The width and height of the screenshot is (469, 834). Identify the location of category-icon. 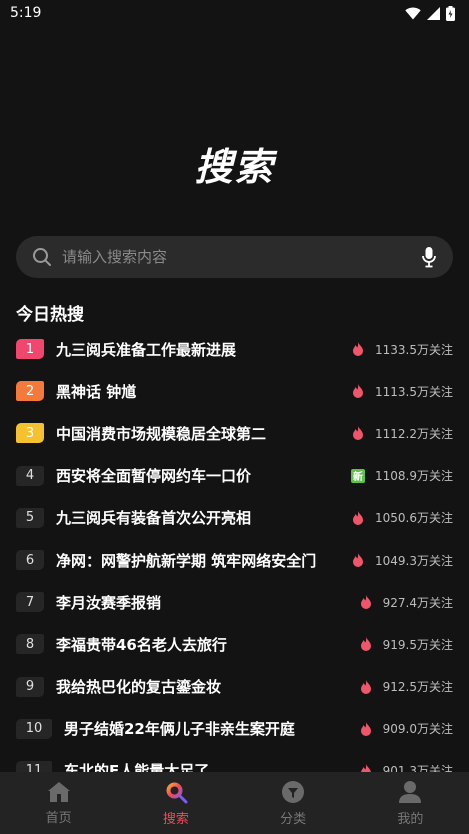
(293, 791).